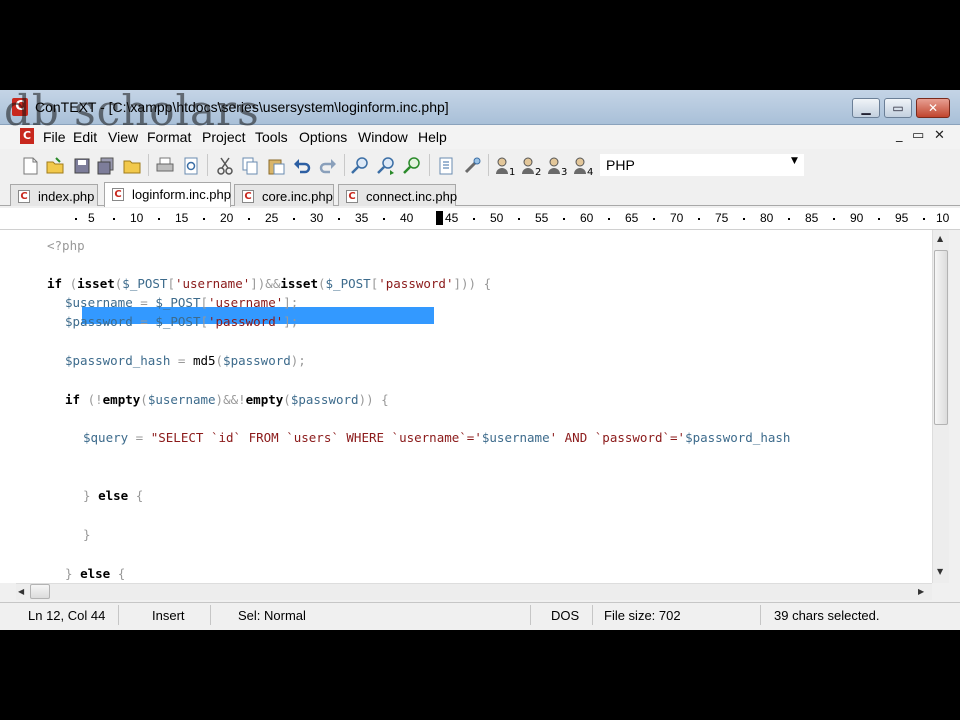 This screenshot has width=960, height=720. Describe the element at coordinates (272, 218) in the screenshot. I see `ruler-tick-label: 25` at that location.